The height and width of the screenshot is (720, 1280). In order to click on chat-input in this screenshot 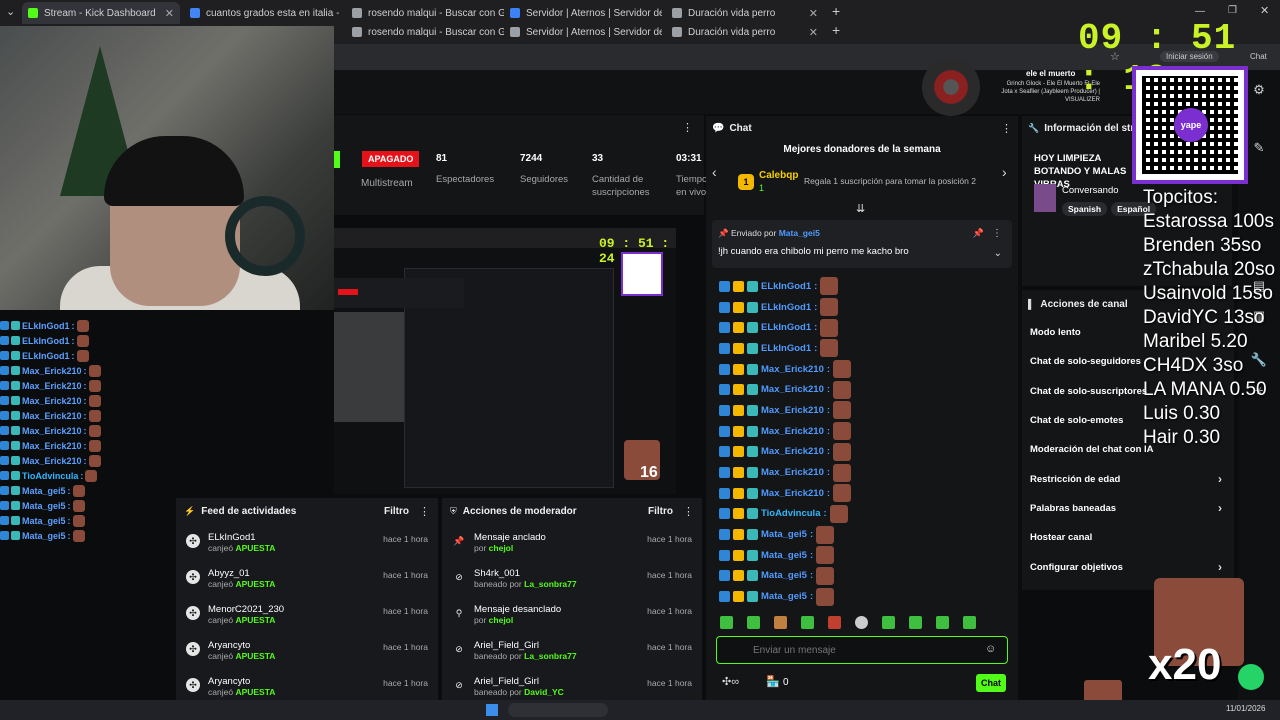, I will do `click(862, 650)`.